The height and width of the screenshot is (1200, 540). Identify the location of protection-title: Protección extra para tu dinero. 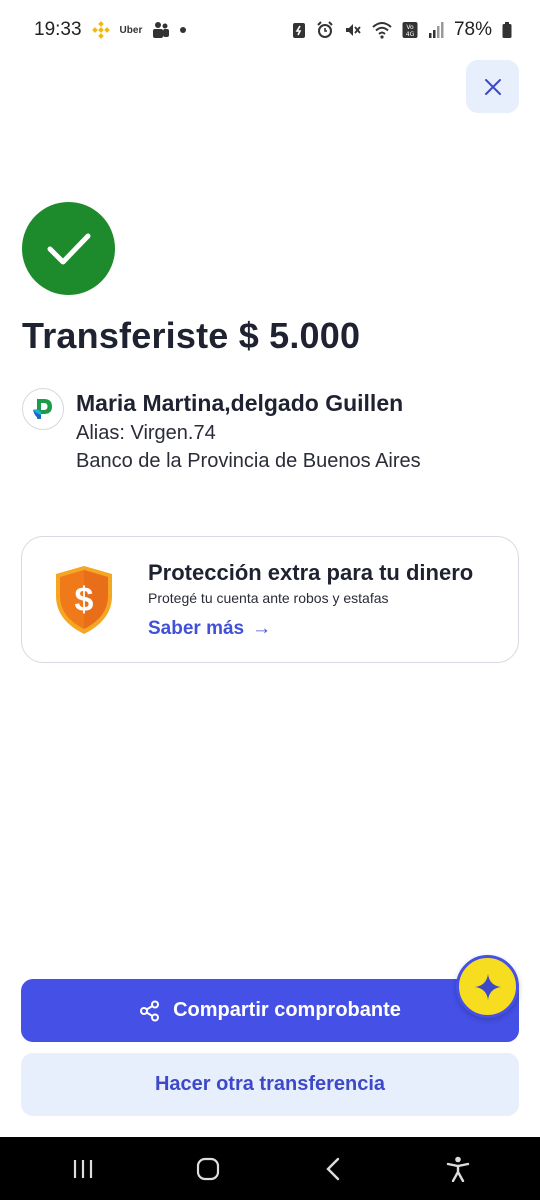
(311, 572).